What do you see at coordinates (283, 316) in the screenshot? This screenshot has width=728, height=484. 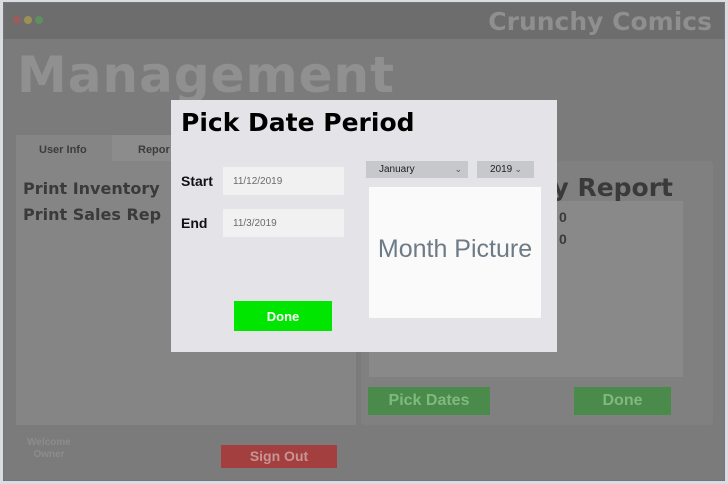 I see `dialog-done-button: Done` at bounding box center [283, 316].